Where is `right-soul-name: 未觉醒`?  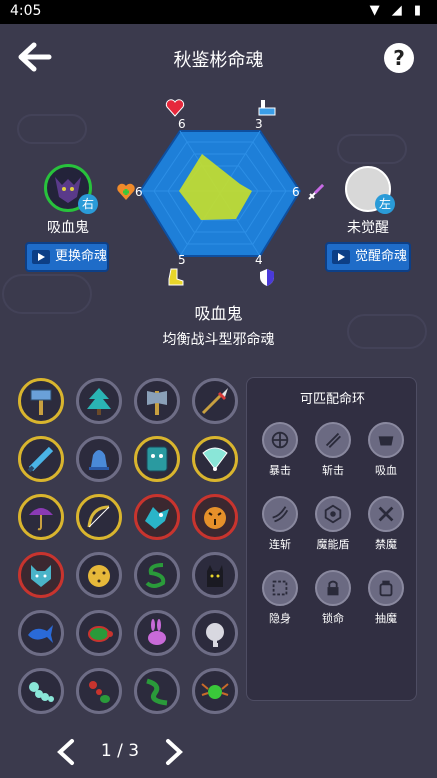 right-soul-name: 未觉醒 is located at coordinates (368, 228).